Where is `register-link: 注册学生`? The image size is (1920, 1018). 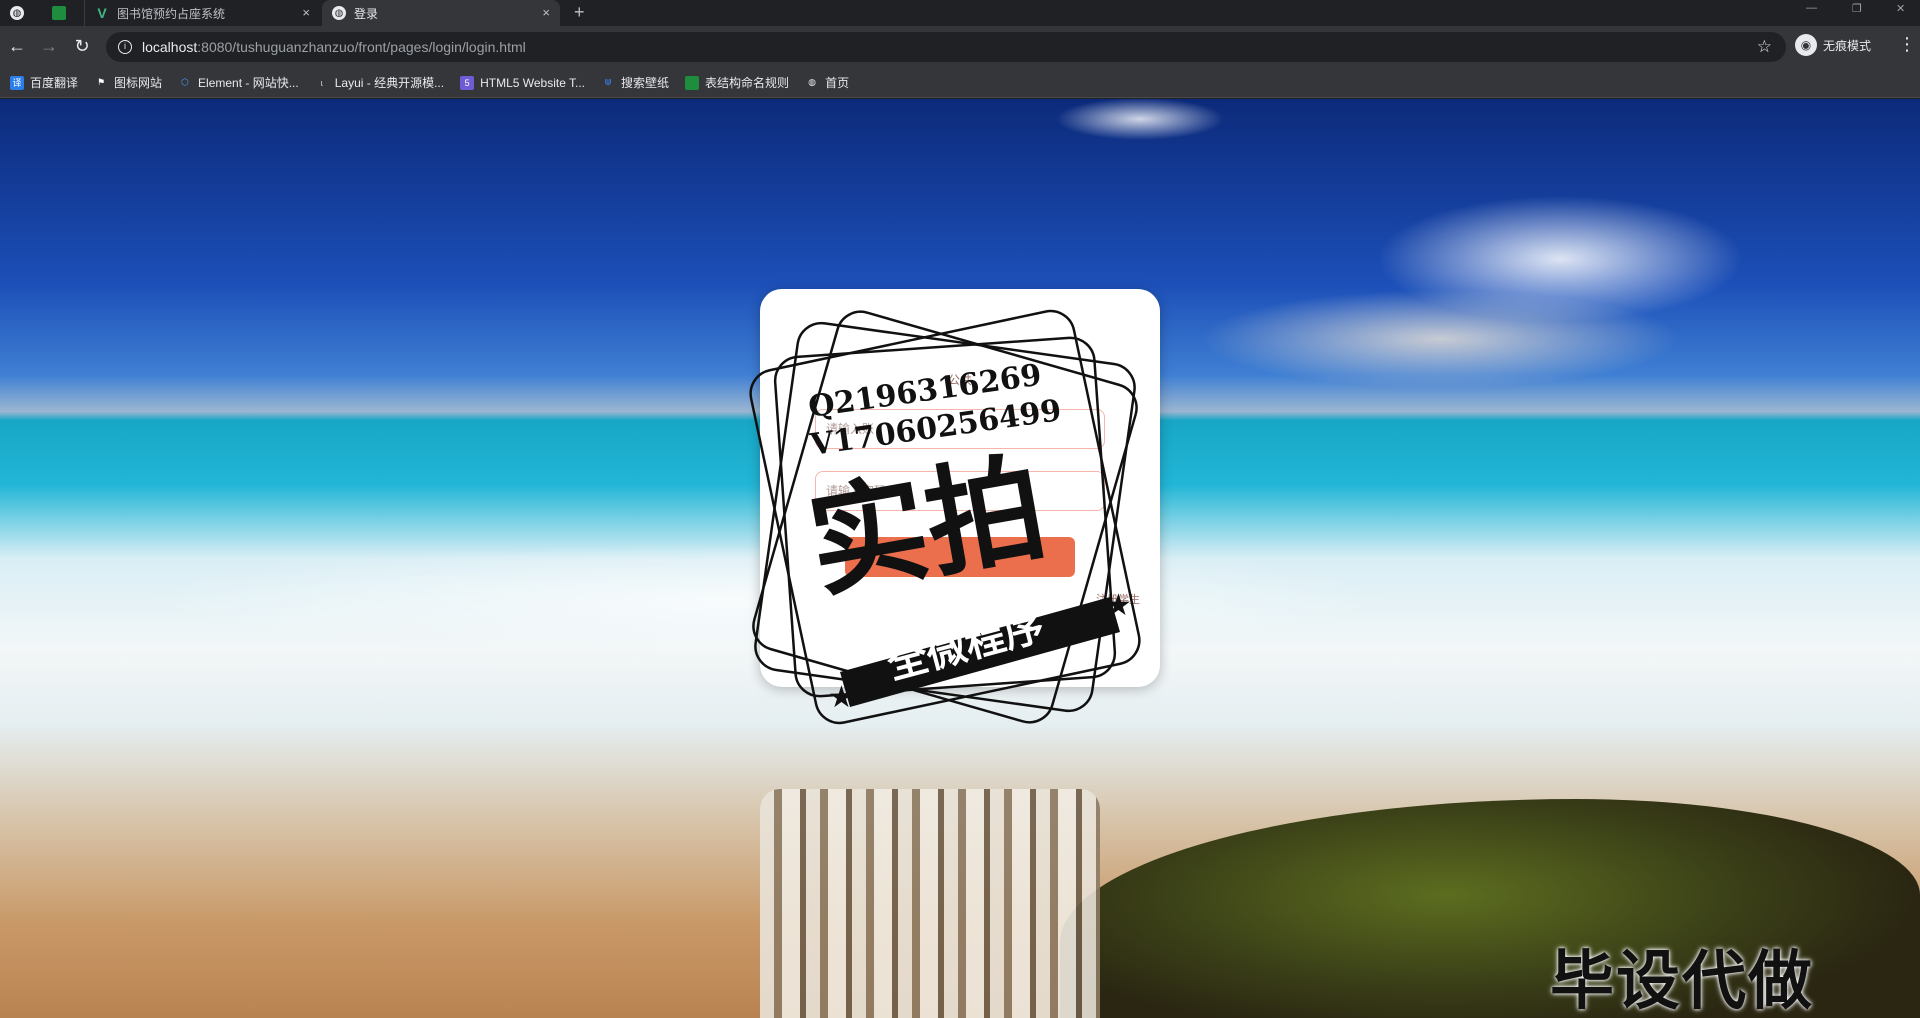
register-link: 注册学生 is located at coordinates (1118, 599).